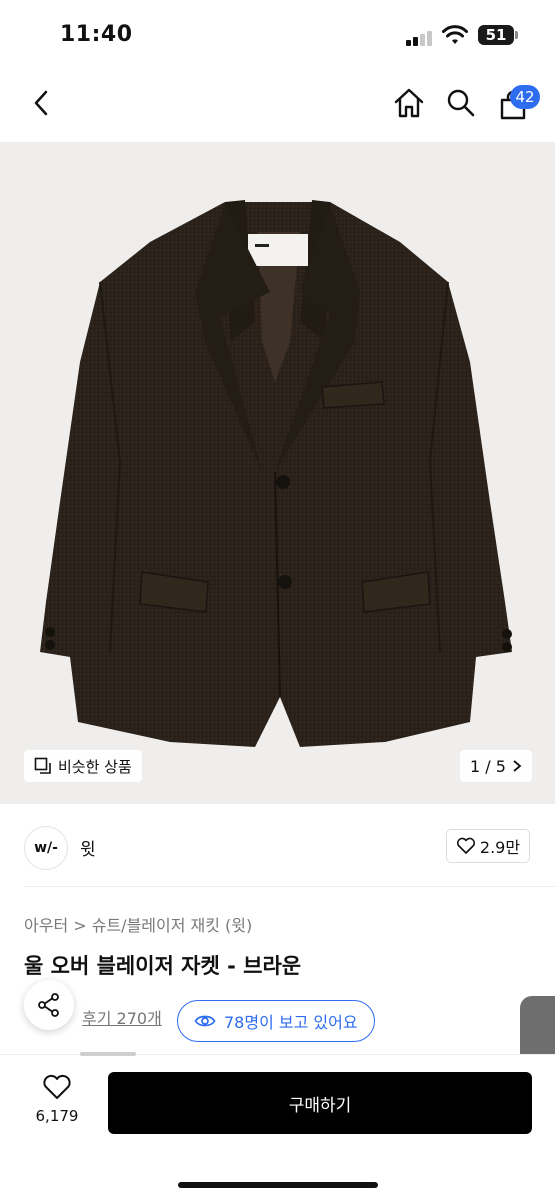  What do you see at coordinates (88, 847) in the screenshot?
I see `brand-name: 윗` at bounding box center [88, 847].